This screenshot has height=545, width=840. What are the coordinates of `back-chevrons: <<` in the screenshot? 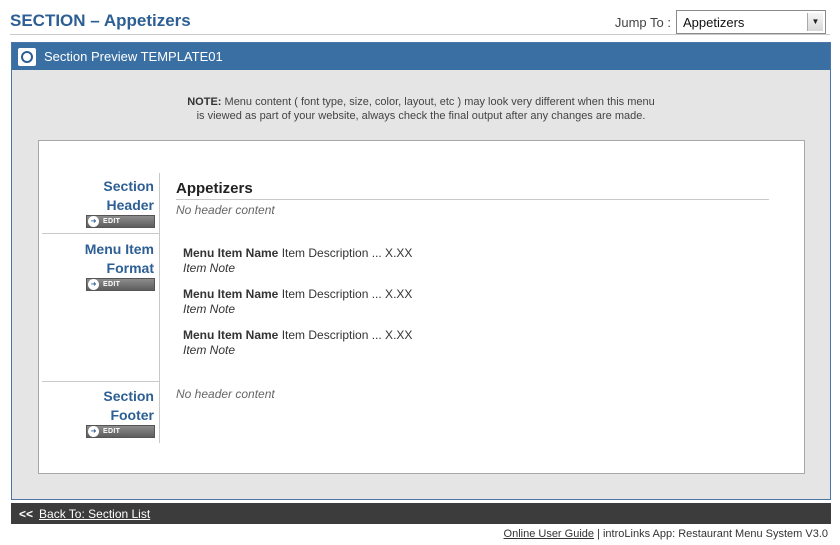 It's located at (26, 513).